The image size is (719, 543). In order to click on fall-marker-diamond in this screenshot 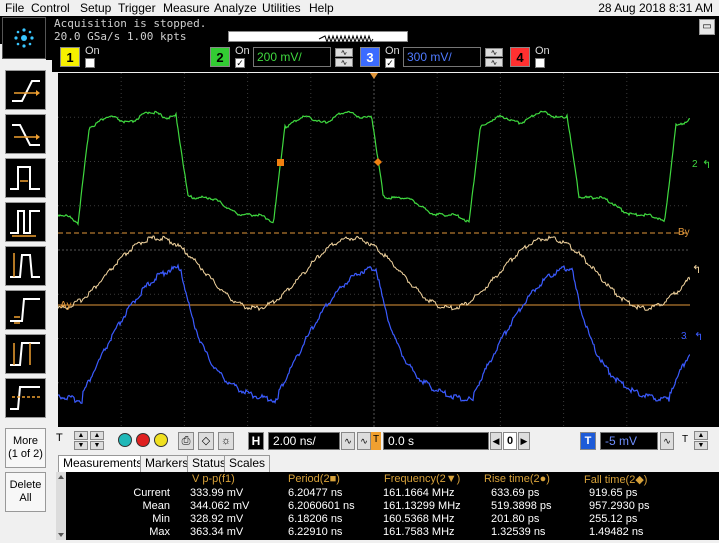, I will do `click(378, 162)`.